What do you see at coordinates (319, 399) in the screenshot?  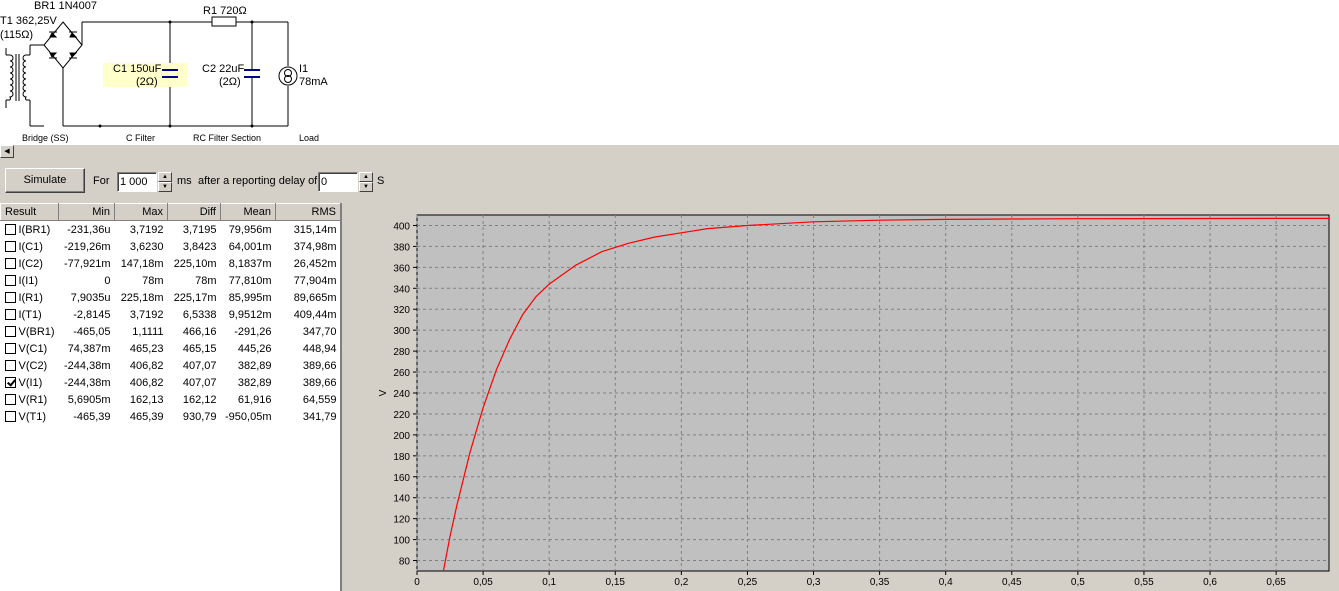 I see `result-rms-cell: 64,559` at bounding box center [319, 399].